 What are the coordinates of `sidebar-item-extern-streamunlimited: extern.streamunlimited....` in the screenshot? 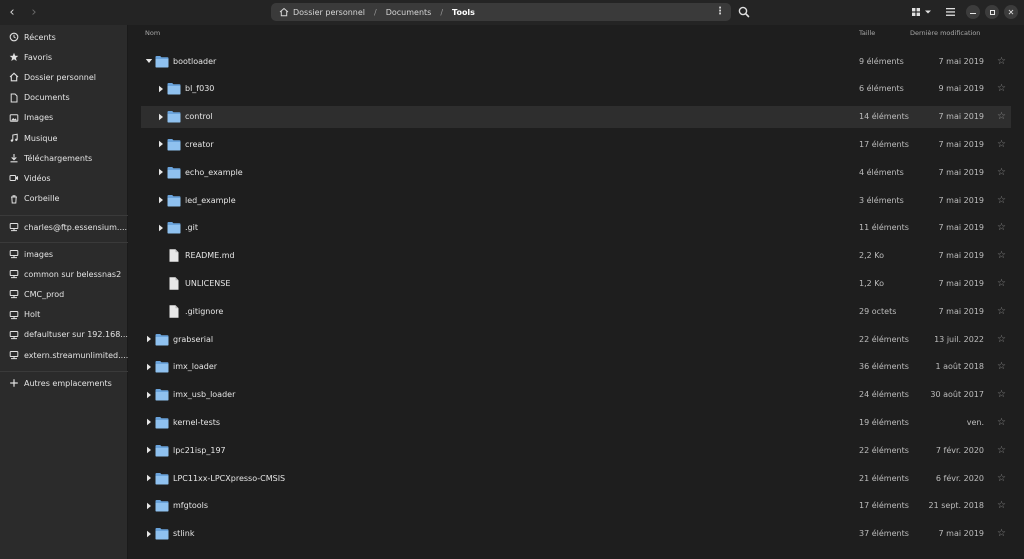 It's located at (64, 355).